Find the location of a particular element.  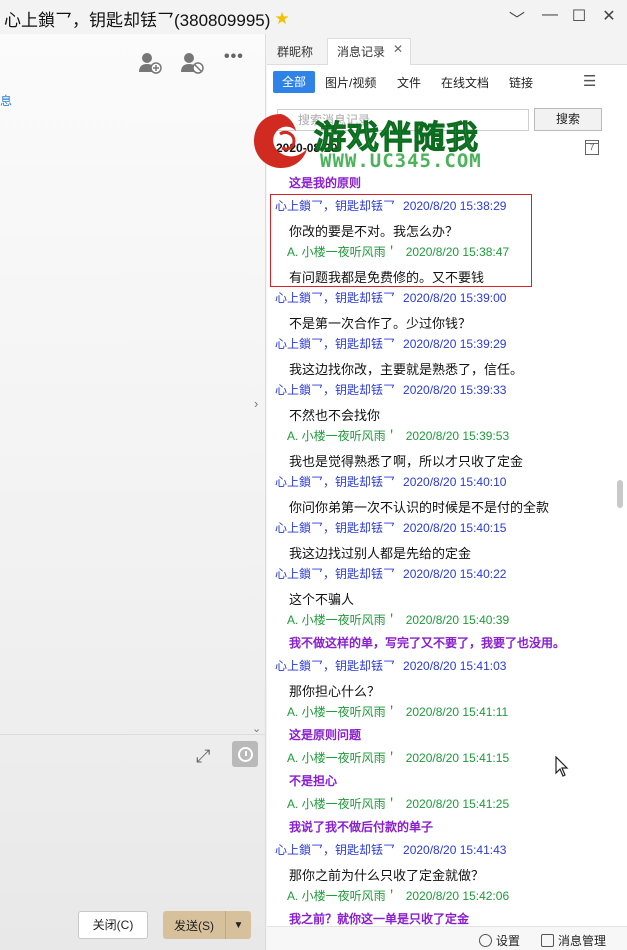

message-time: 2020/8/20 15:40:10 is located at coordinates (455, 482).